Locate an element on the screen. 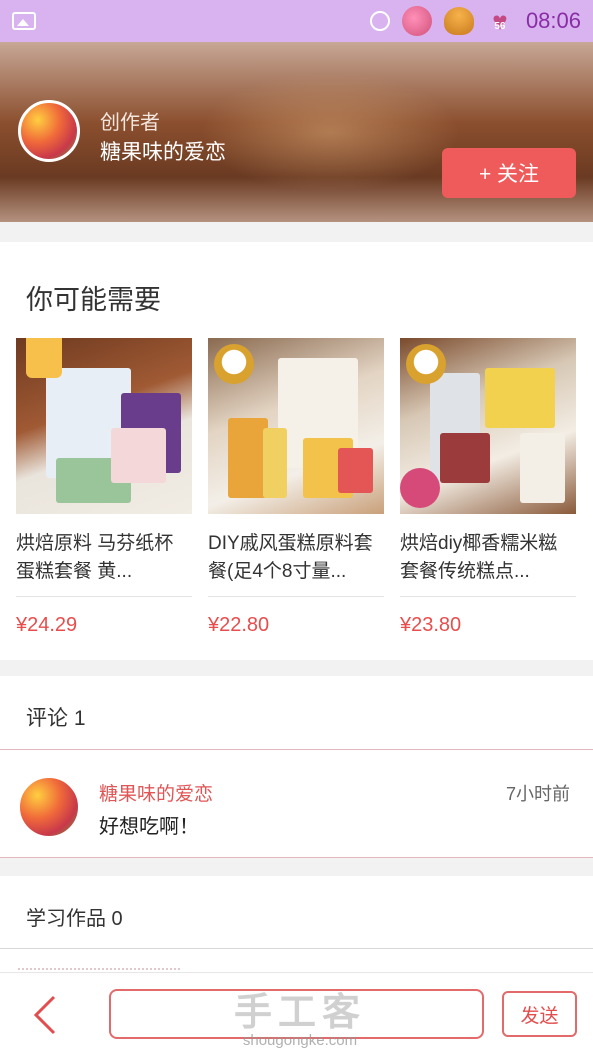 The height and width of the screenshot is (1054, 593). mushroom-icon is located at coordinates (458, 21).